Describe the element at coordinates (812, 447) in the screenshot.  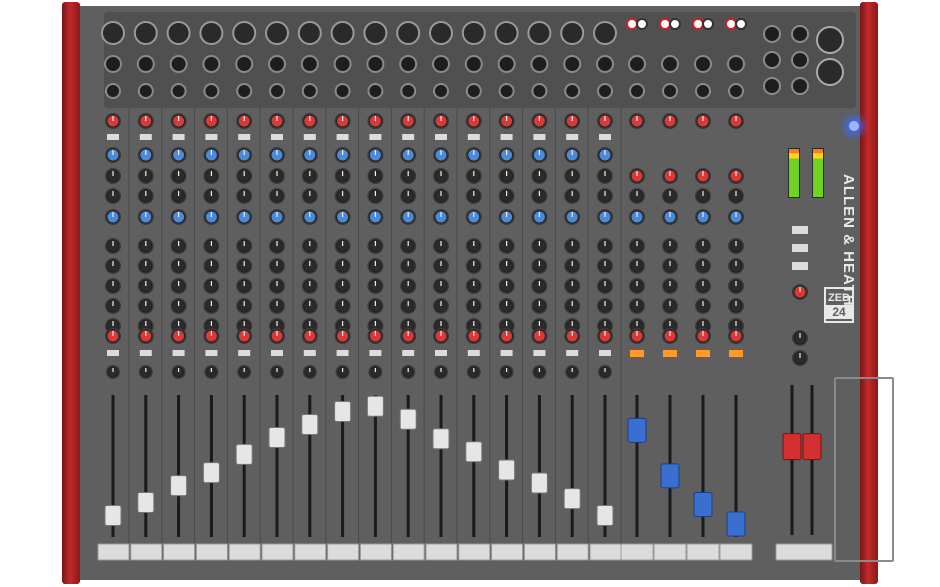
I see `master-fader` at that location.